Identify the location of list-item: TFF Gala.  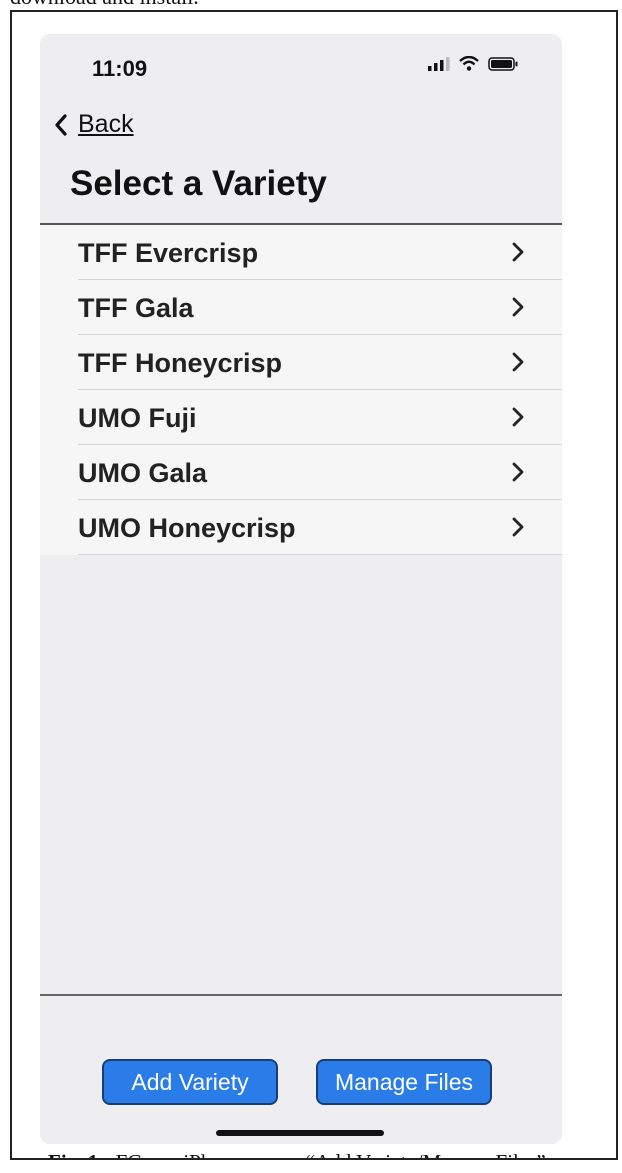
(301, 307).